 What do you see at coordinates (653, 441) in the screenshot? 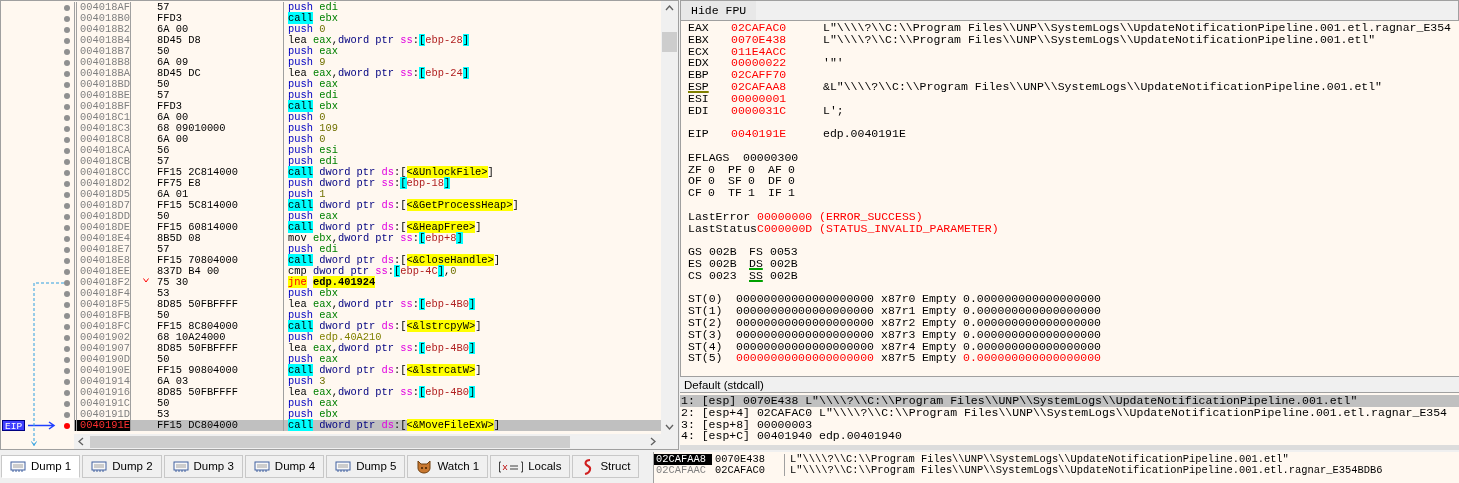
I see `scroll-right-icon` at bounding box center [653, 441].